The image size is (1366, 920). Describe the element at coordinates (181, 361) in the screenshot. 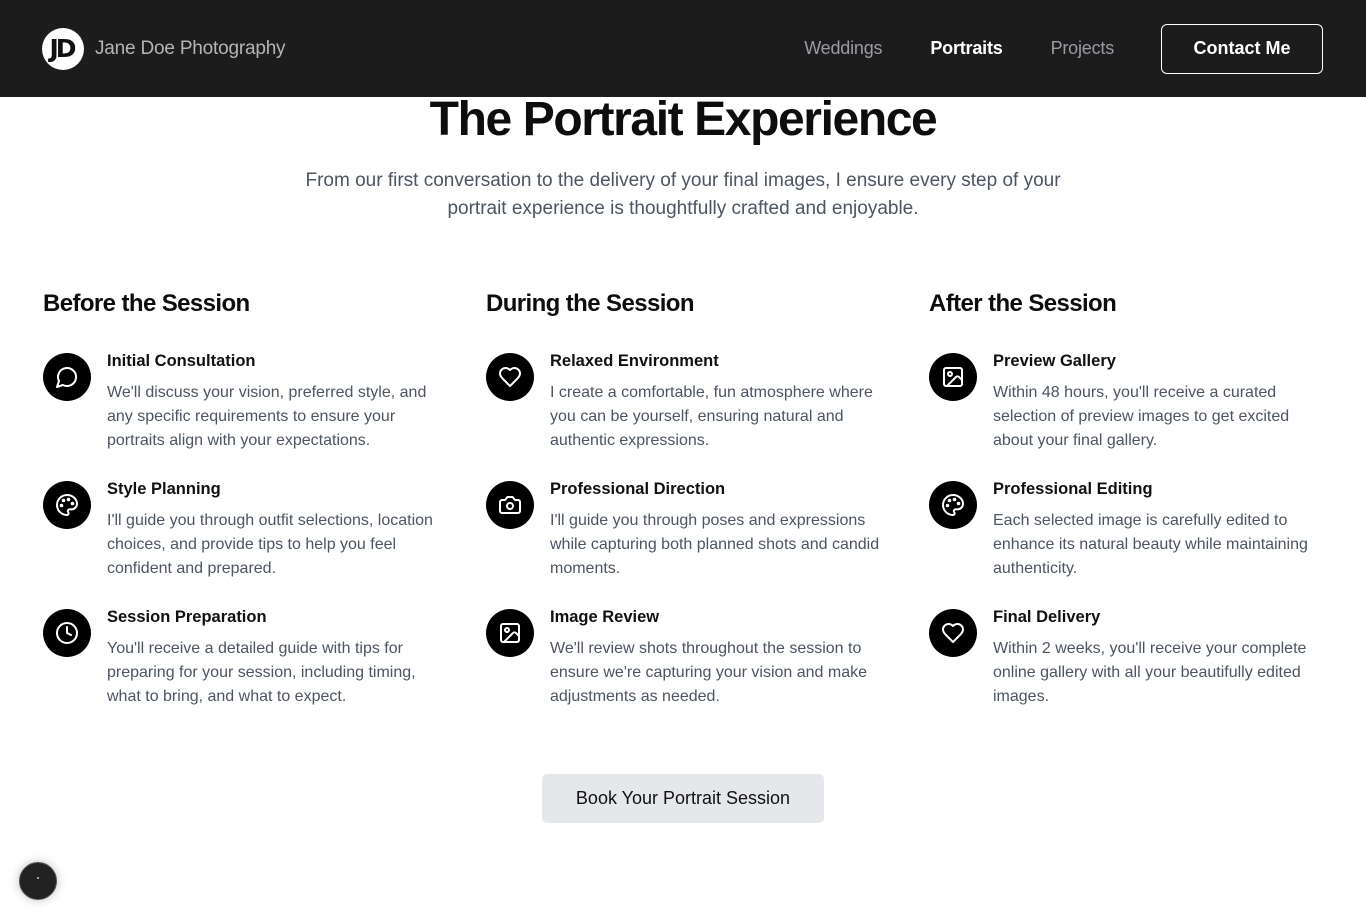

I see `step-title: Initial Consultation` at that location.